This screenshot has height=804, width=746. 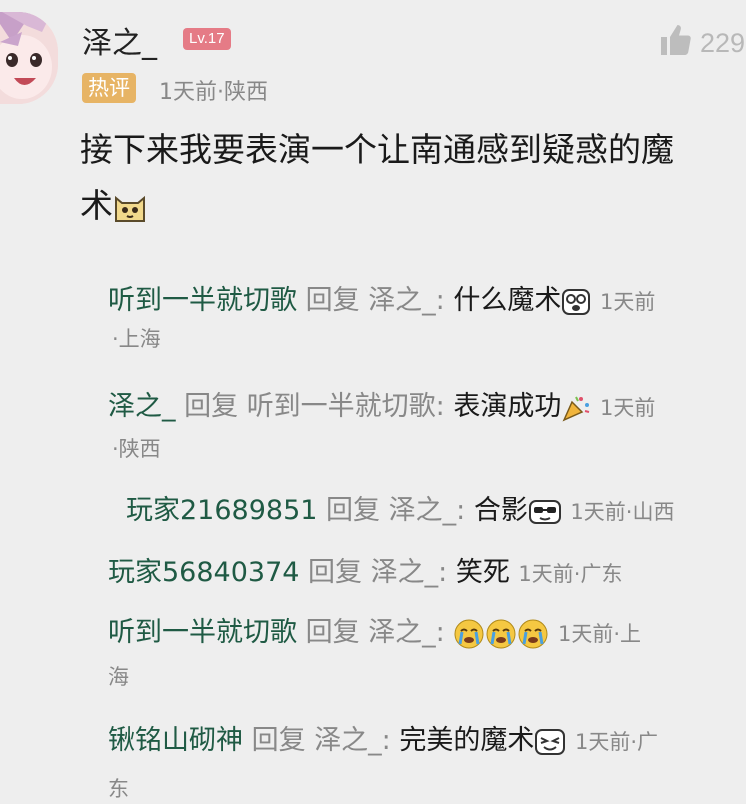 I want to click on thumbs-up-icon, so click(x=676, y=43).